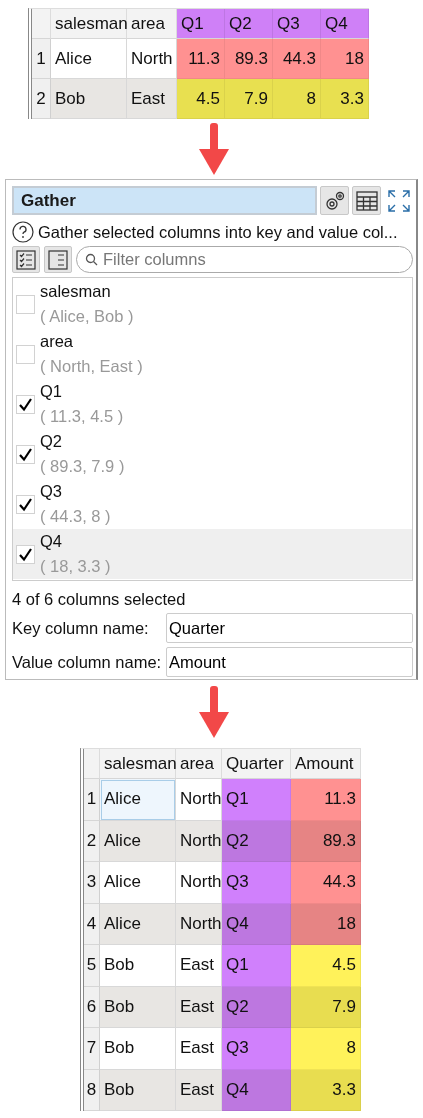 Image resolution: width=423 pixels, height=1118 pixels. Describe the element at coordinates (256, 1049) in the screenshot. I see `table-cell: Q3` at that location.